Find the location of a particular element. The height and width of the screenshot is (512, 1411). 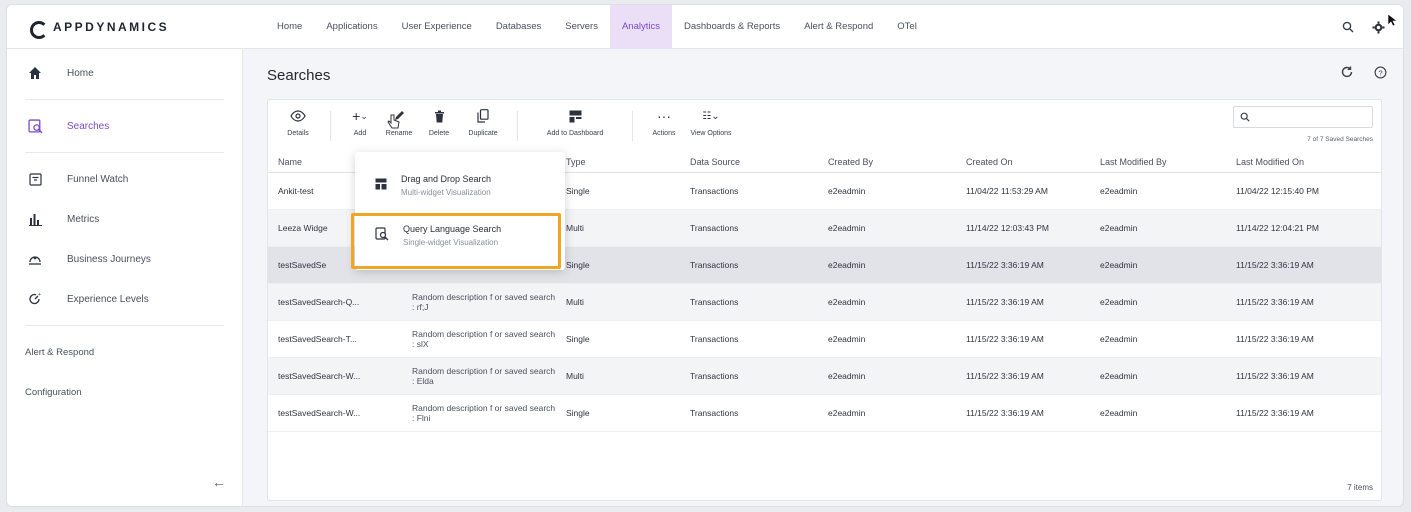

search-icon is located at coordinates (1348, 27).